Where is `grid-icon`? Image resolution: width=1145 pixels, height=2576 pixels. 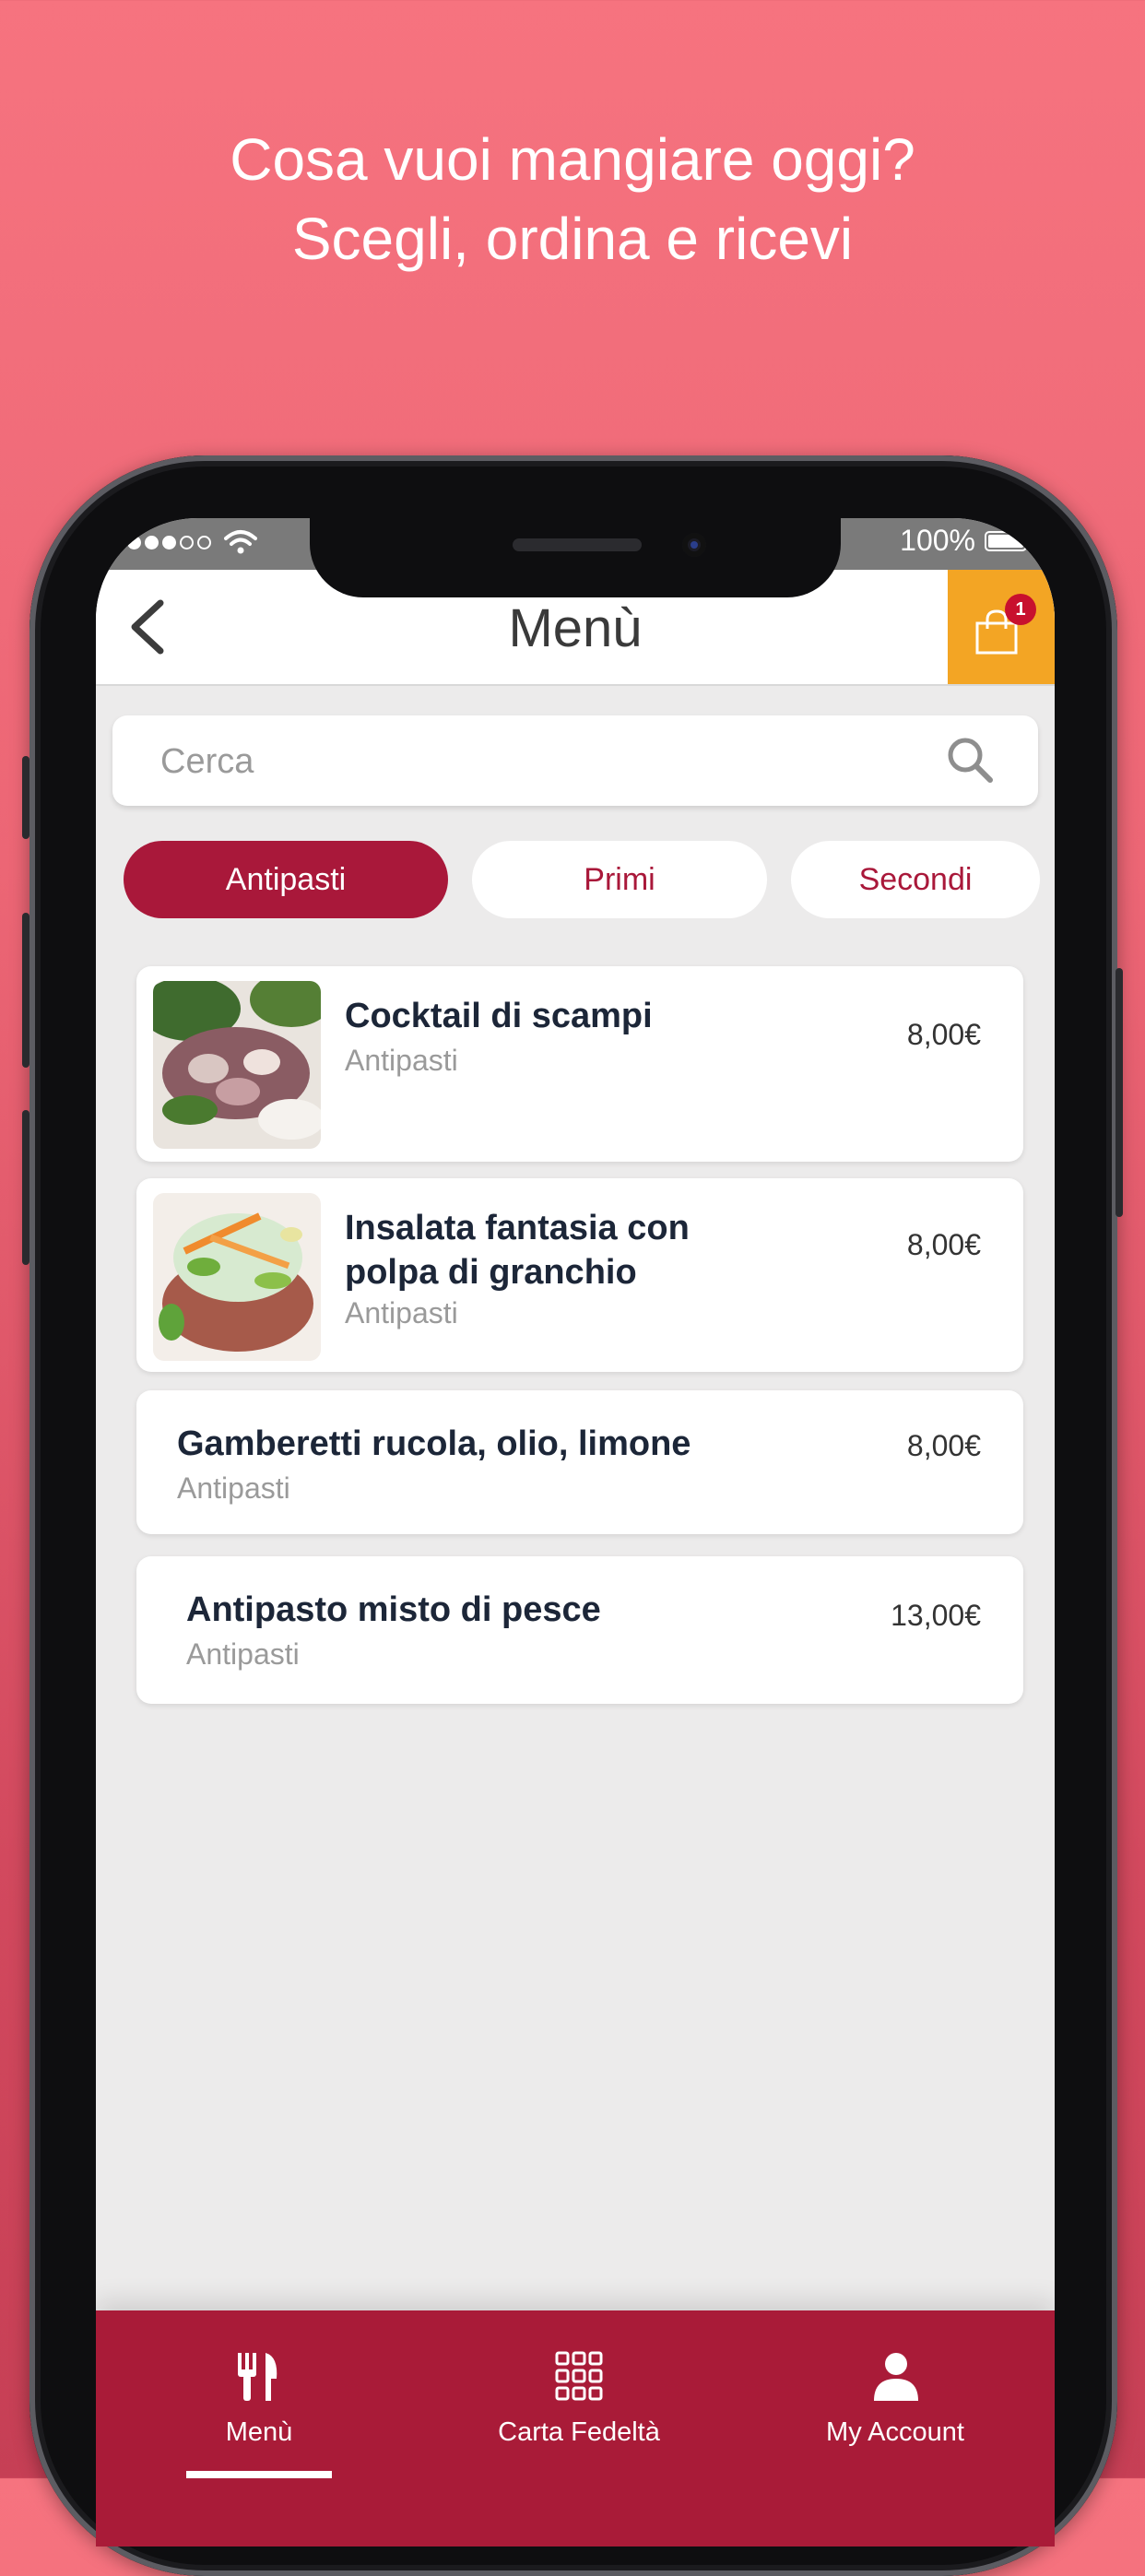 grid-icon is located at coordinates (579, 2376).